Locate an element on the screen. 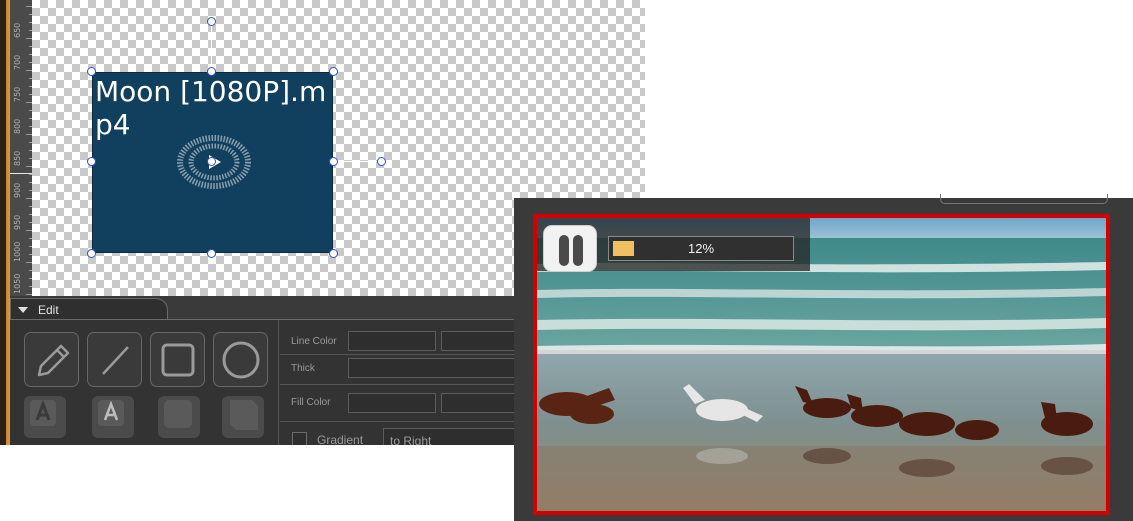  resize-handle-right is located at coordinates (333, 161).